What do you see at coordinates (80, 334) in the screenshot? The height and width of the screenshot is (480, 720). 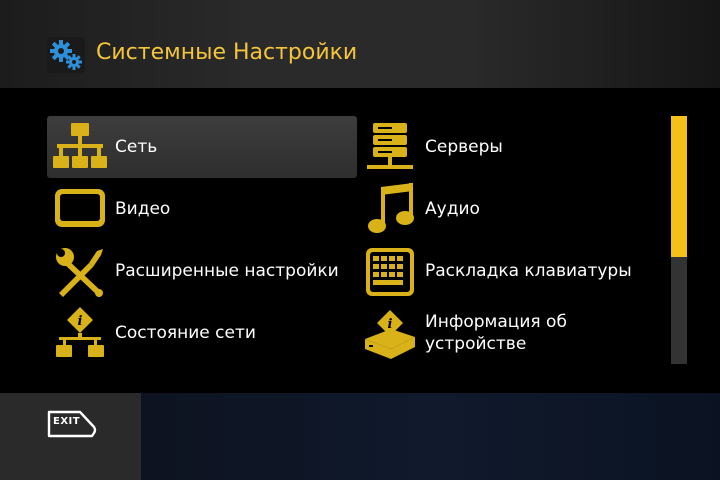 I see `network-status-icon: i` at bounding box center [80, 334].